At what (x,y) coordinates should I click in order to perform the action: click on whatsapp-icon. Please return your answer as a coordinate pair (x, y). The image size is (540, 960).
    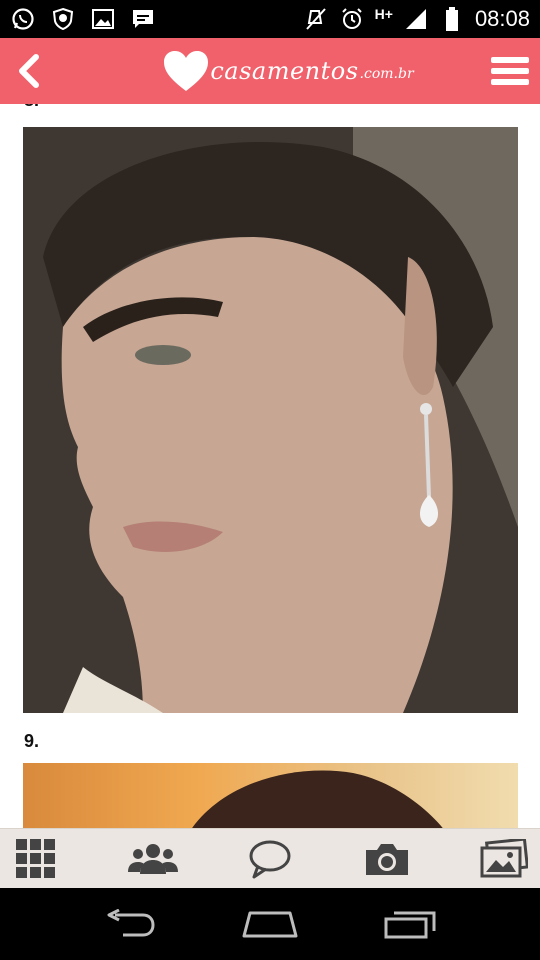
    Looking at the image, I should click on (23, 19).